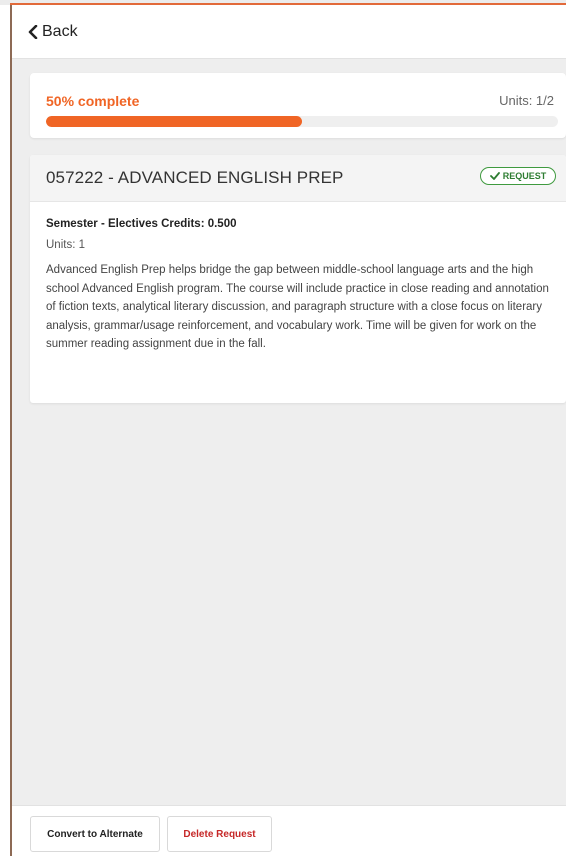 The image size is (566, 856). I want to click on progress-card: 50% complete Units: 1/2, so click(298, 105).